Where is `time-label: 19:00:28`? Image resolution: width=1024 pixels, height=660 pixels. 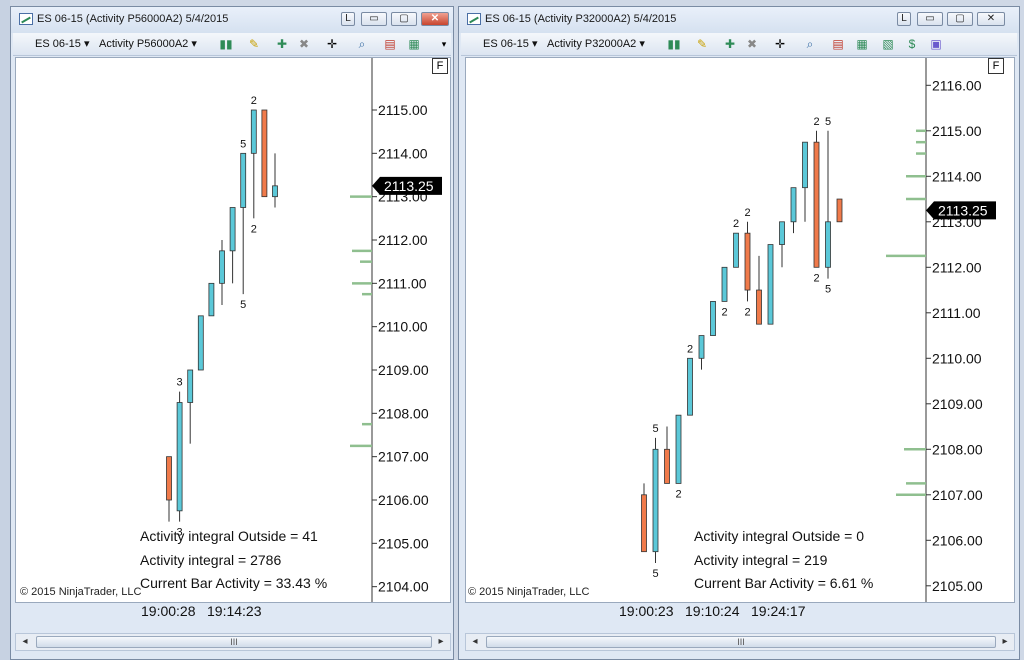 time-label: 19:00:28 is located at coordinates (168, 611).